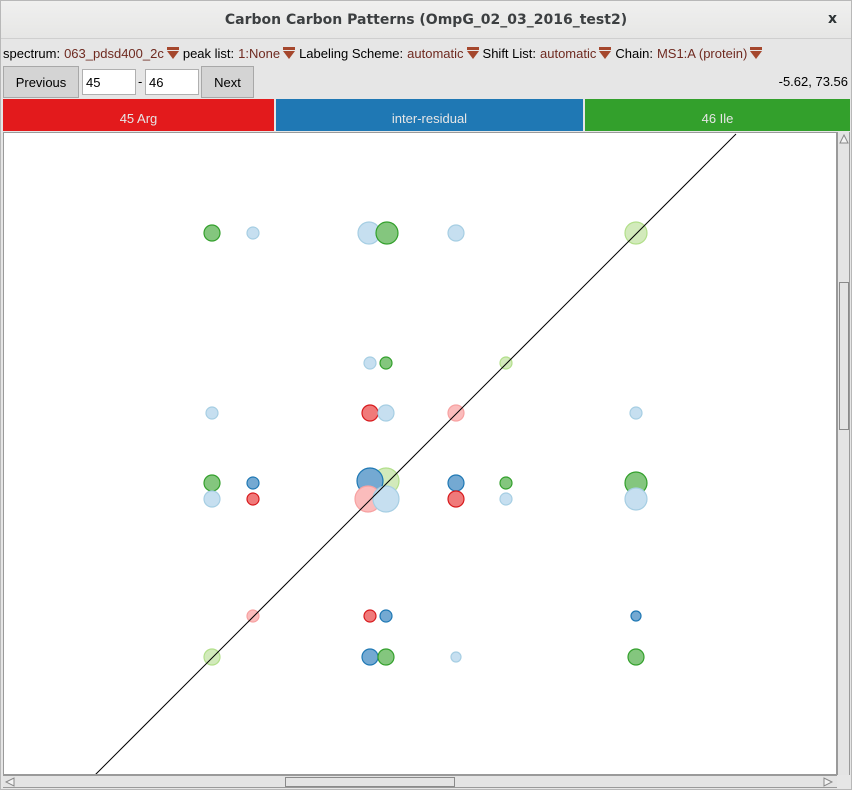 The image size is (852, 790). I want to click on next-button: Next, so click(227, 82).